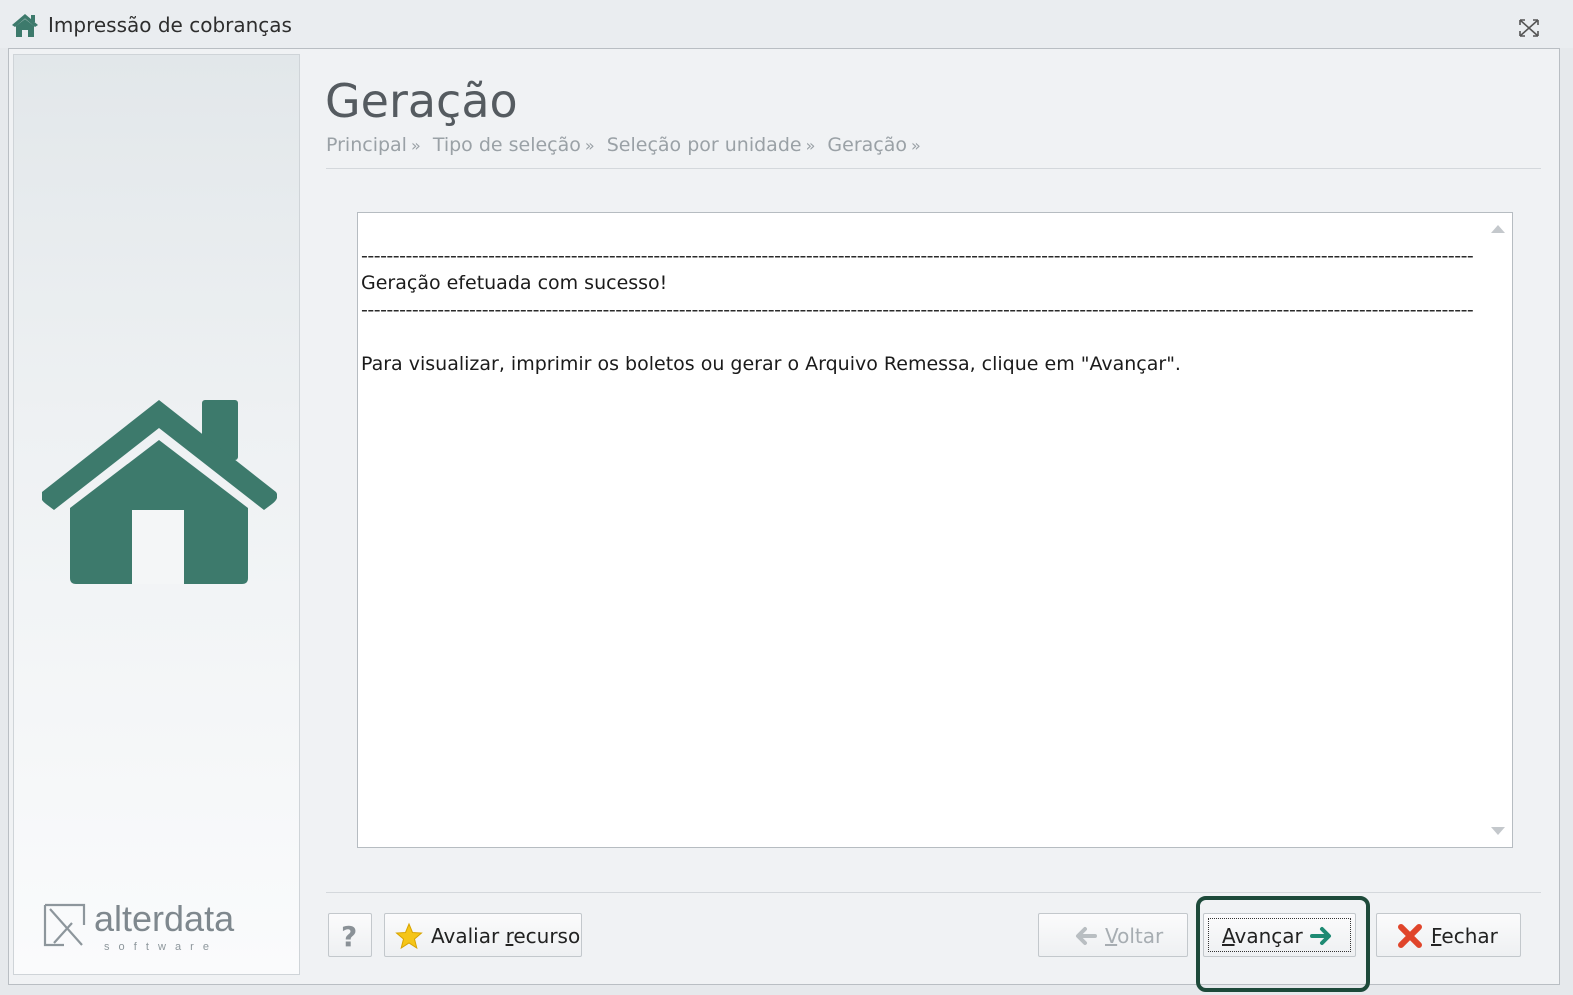  I want to click on help-button-label: ?, so click(349, 936).